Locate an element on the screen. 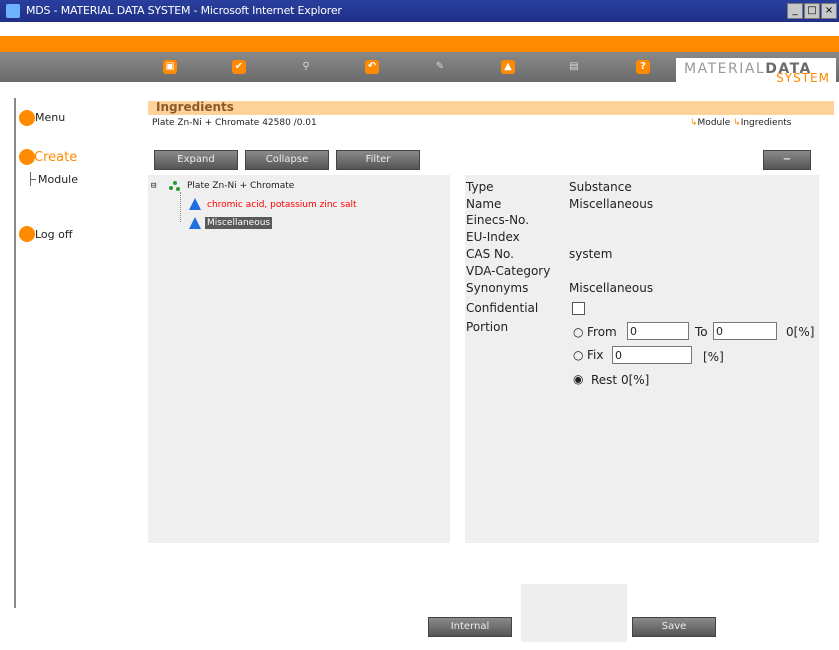  browser-icon is located at coordinates (13, 11).